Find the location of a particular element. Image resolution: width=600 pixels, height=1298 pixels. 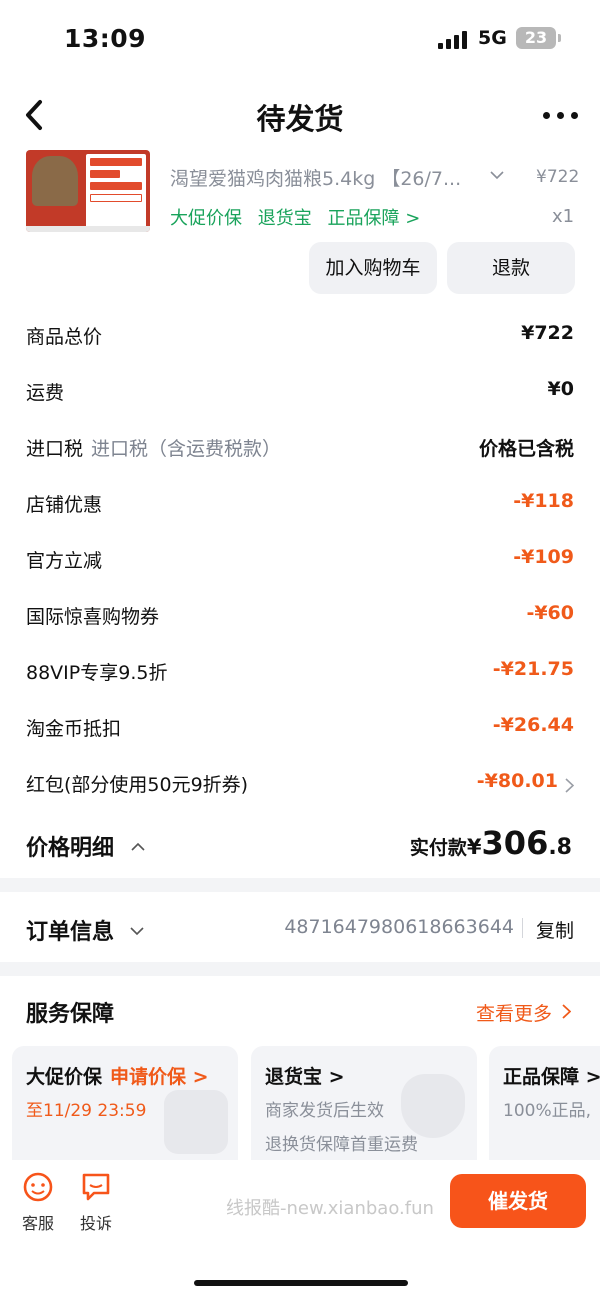

cost-row: 店铺优惠 -¥118 is located at coordinates (300, 506).